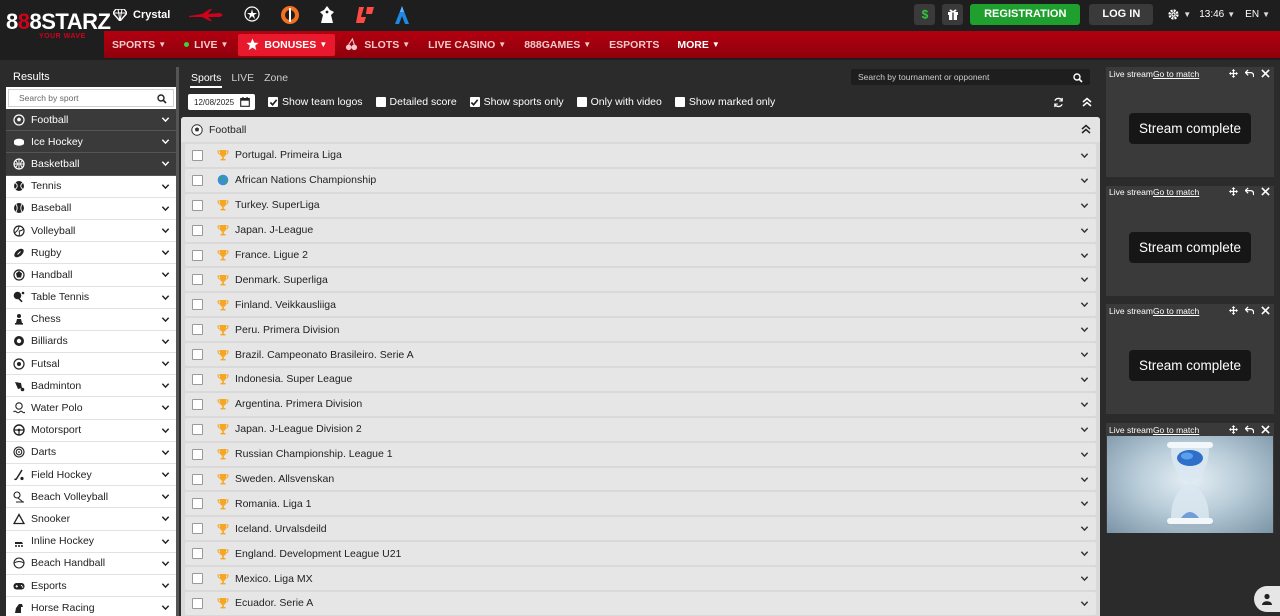  What do you see at coordinates (467, 45) in the screenshot?
I see `nav-live-casino: LIVE CASINO ▼` at bounding box center [467, 45].